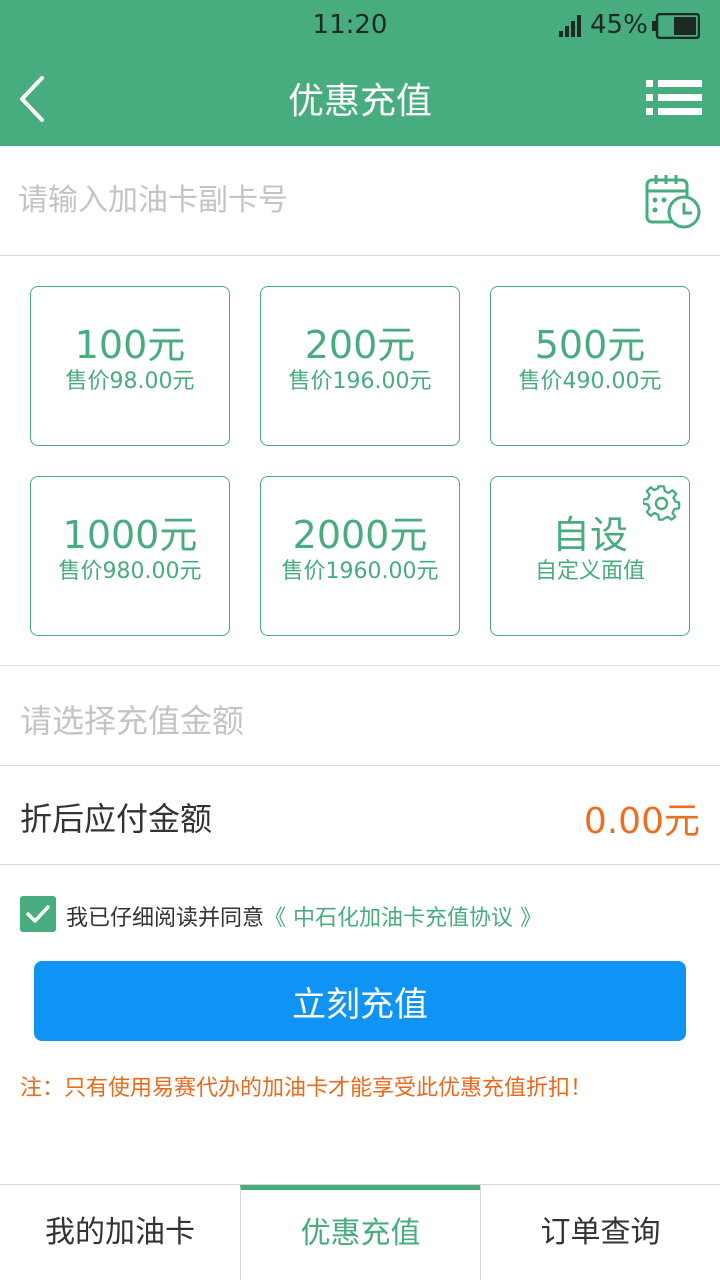 The image size is (720, 1280). What do you see at coordinates (590, 381) in the screenshot?
I see `amount-price: 售价490.00元` at bounding box center [590, 381].